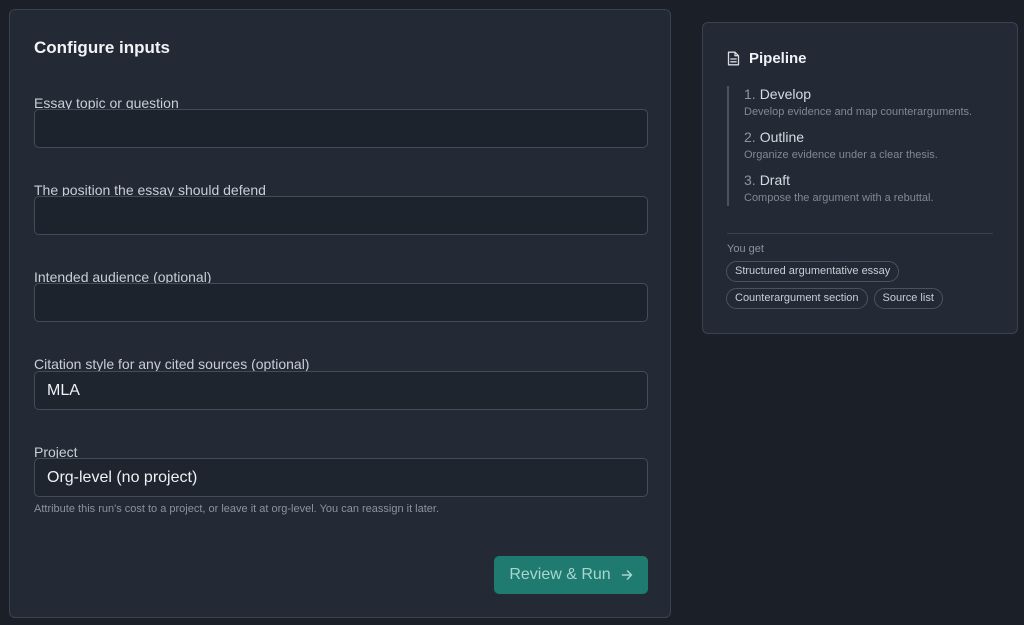  Describe the element at coordinates (102, 47) in the screenshot. I see `config-title: Configure inputs` at that location.